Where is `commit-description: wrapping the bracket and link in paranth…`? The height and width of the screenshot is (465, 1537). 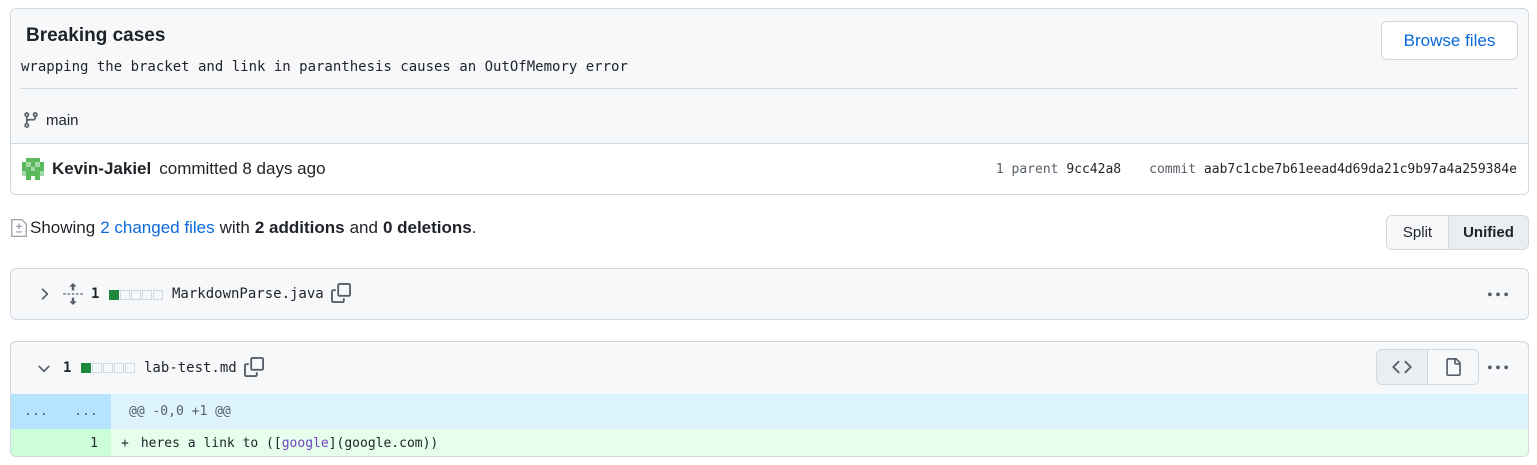 commit-description: wrapping the bracket and link in paranth… is located at coordinates (324, 67).